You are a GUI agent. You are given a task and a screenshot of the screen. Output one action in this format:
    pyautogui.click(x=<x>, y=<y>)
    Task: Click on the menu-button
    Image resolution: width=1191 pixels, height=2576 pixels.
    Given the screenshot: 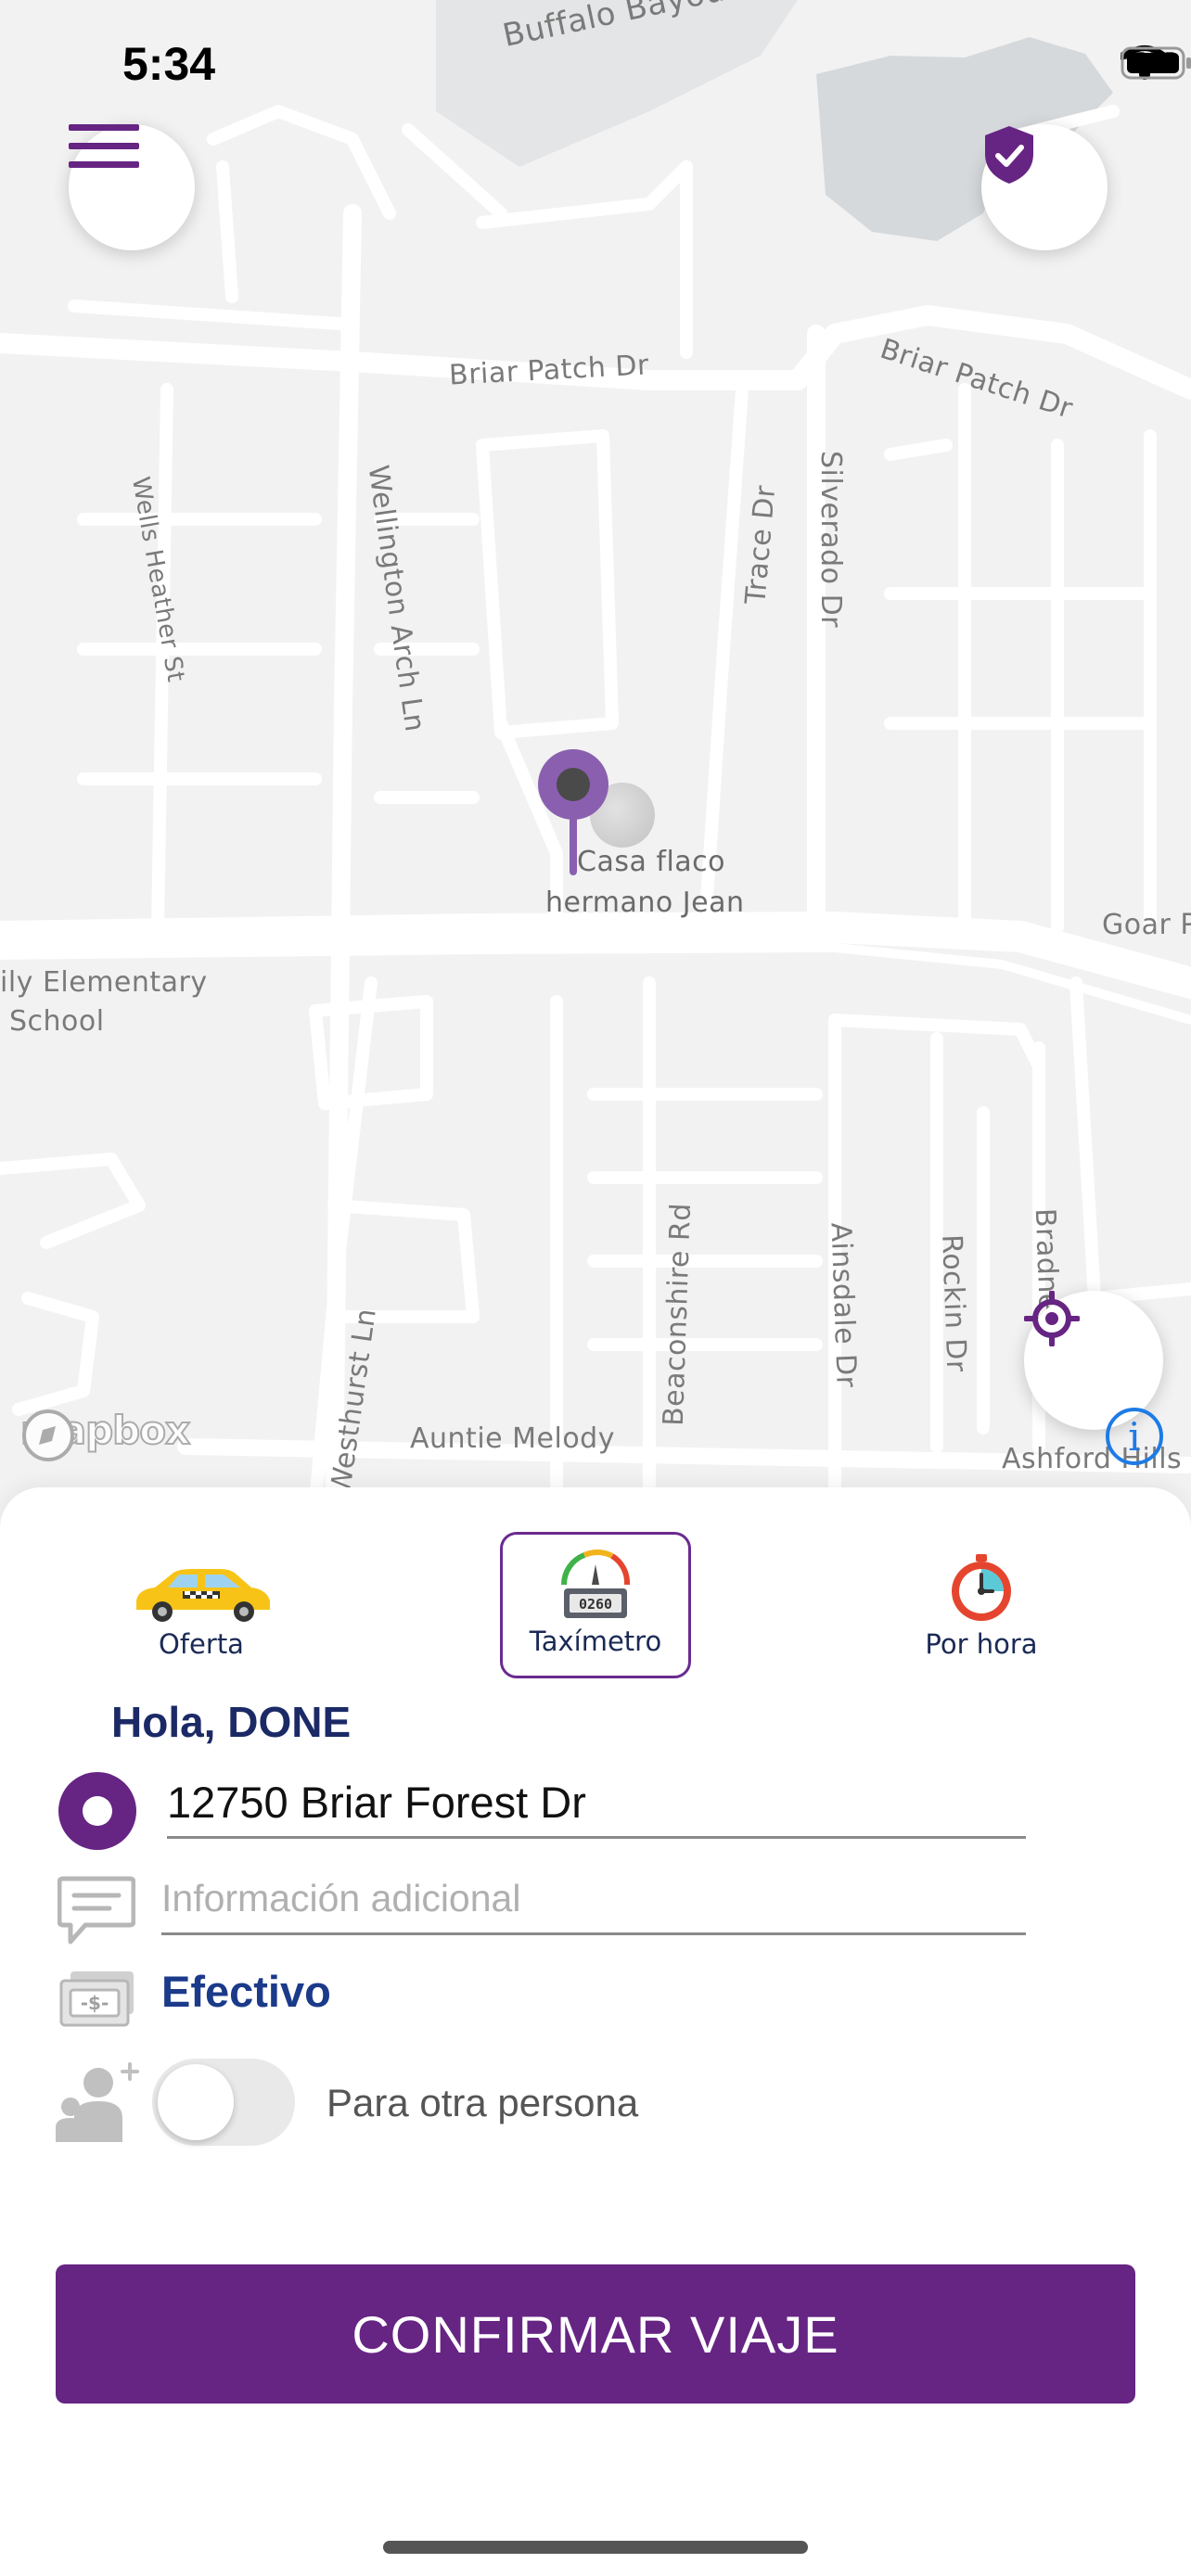 What is the action you would take?
    pyautogui.click(x=132, y=187)
    